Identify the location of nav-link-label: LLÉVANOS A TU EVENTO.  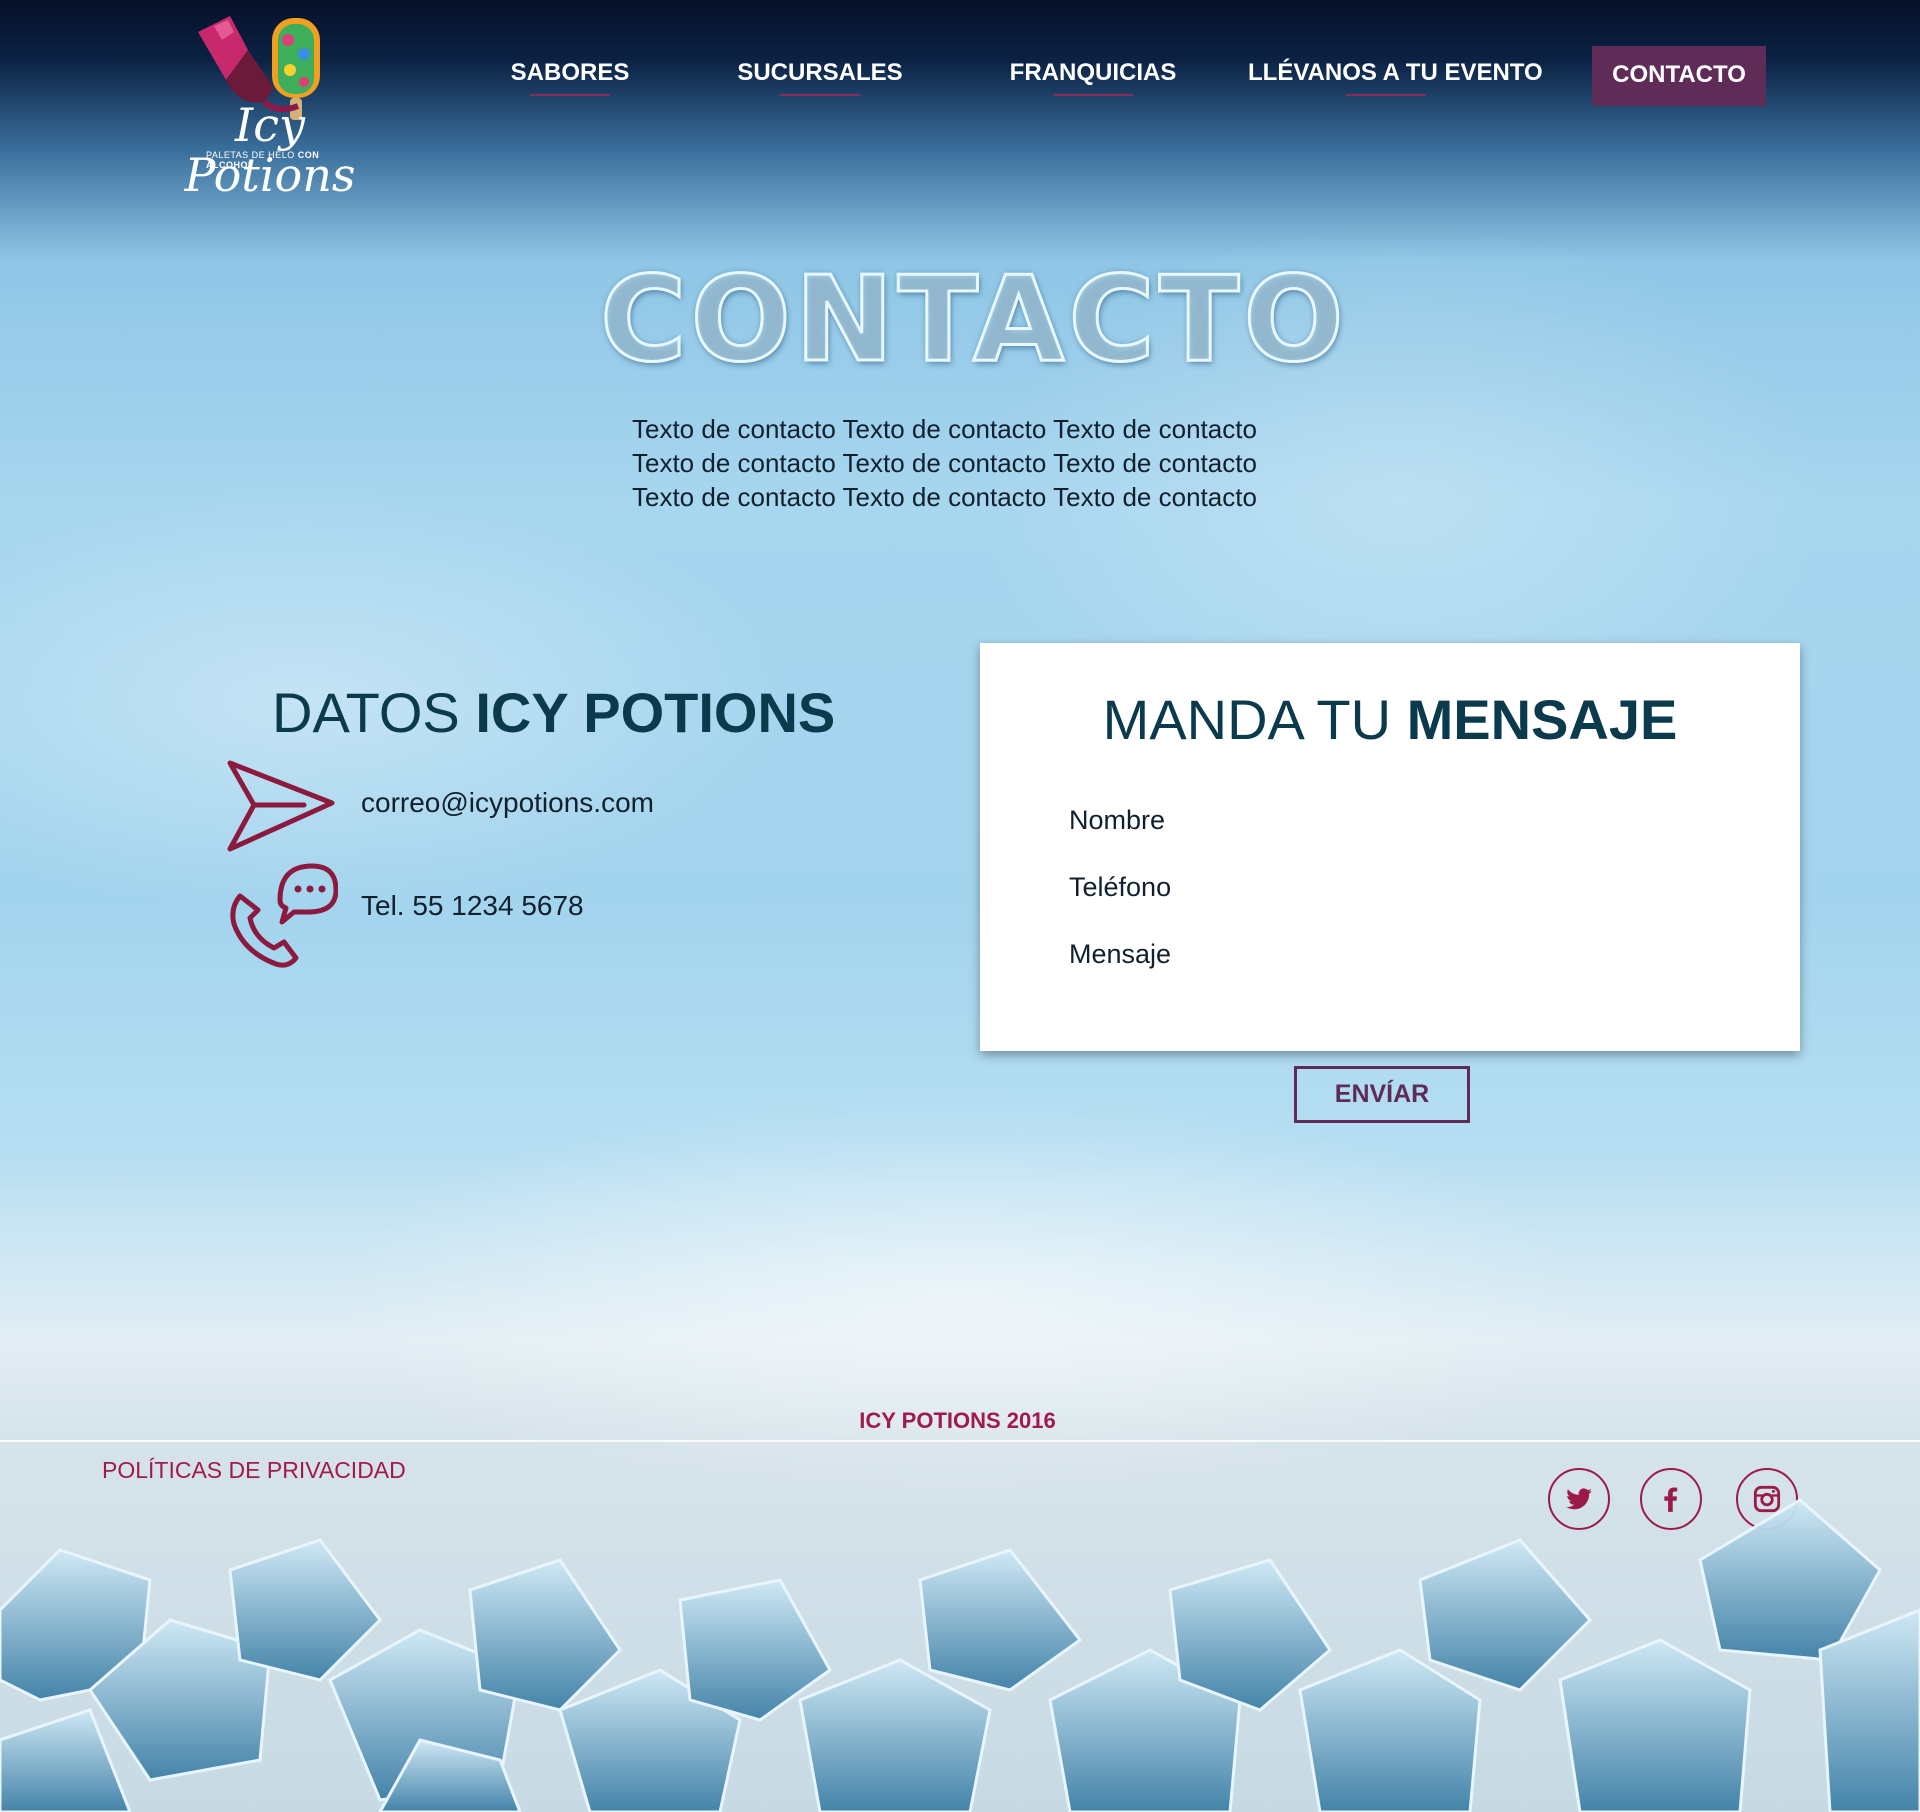
(1395, 72).